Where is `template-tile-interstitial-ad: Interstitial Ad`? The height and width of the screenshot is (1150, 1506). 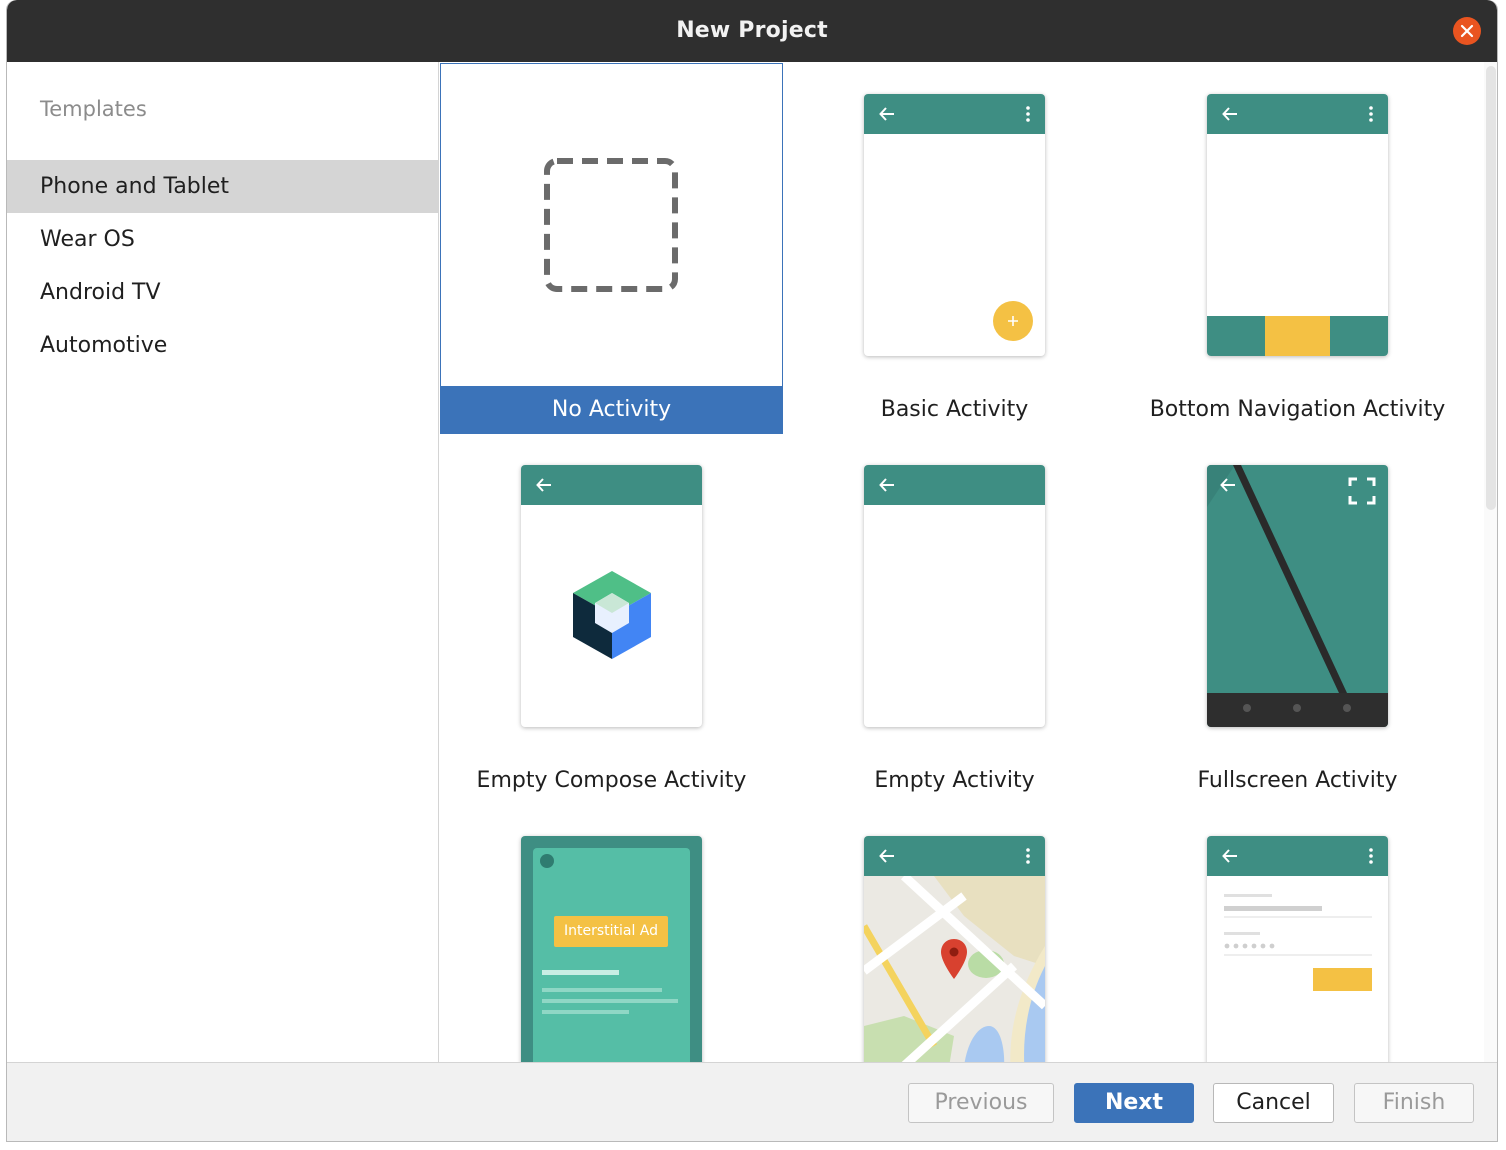
template-tile-interstitial-ad: Interstitial Ad is located at coordinates (611, 933).